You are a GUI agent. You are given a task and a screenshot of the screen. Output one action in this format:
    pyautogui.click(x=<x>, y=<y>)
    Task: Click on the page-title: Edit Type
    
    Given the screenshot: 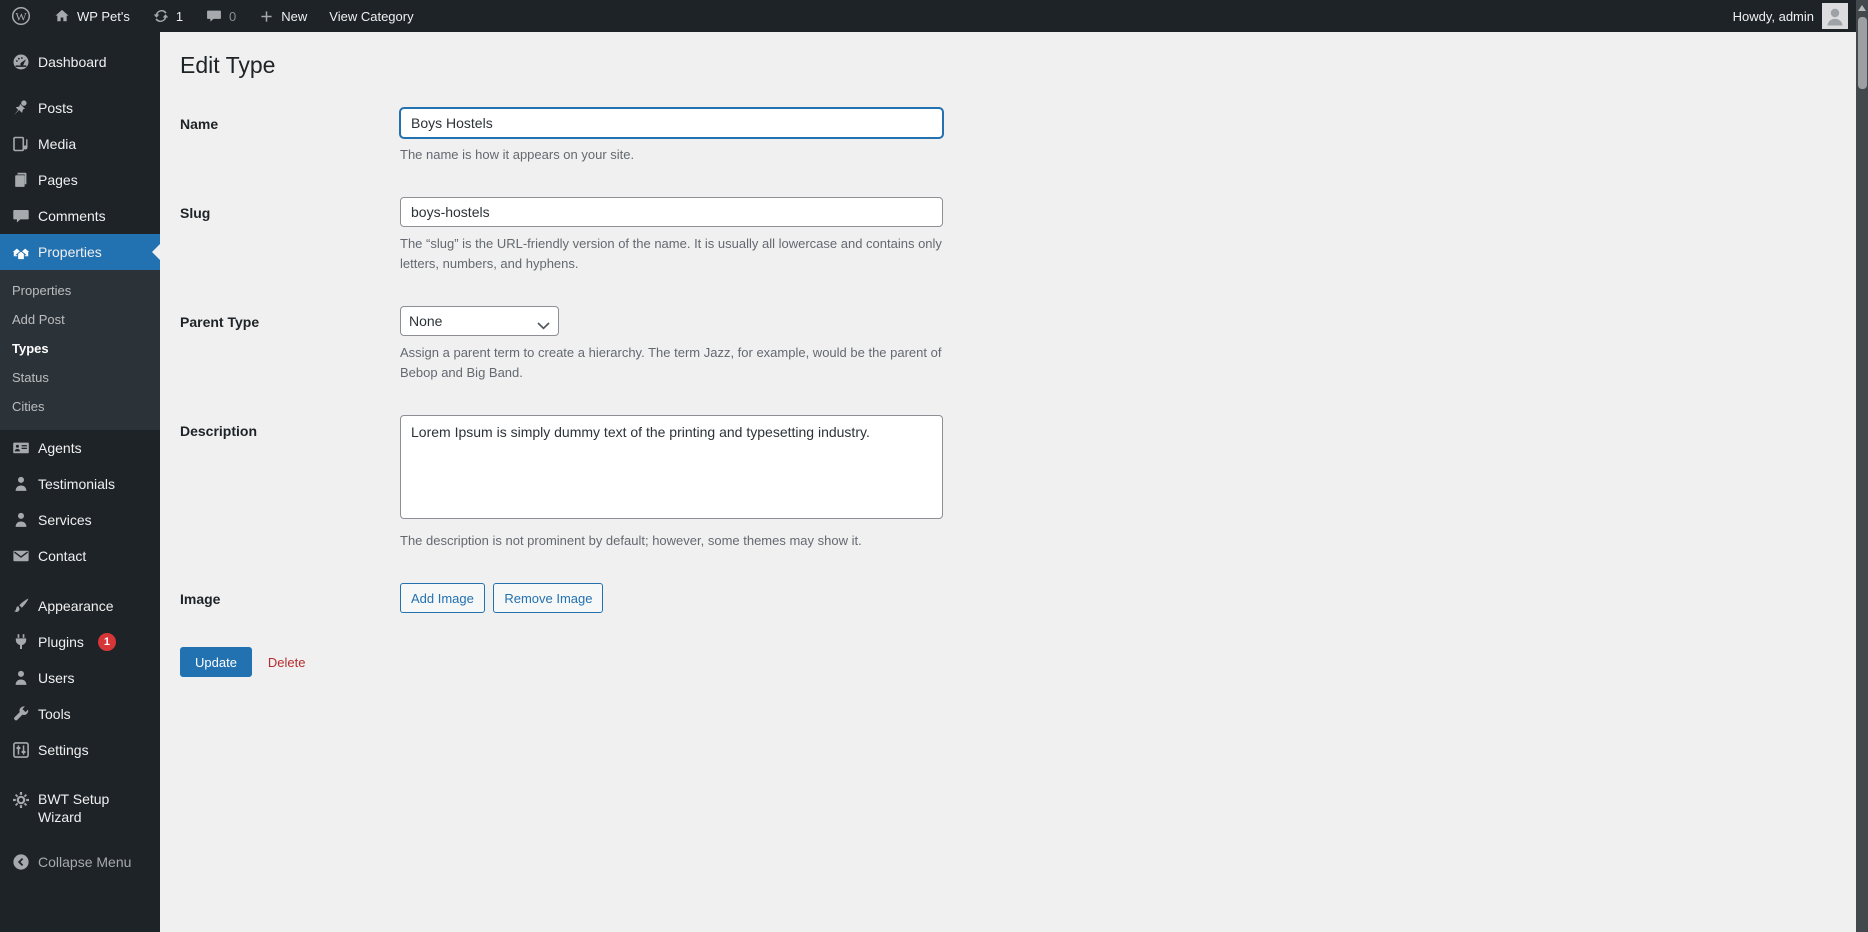 What is the action you would take?
    pyautogui.click(x=228, y=65)
    